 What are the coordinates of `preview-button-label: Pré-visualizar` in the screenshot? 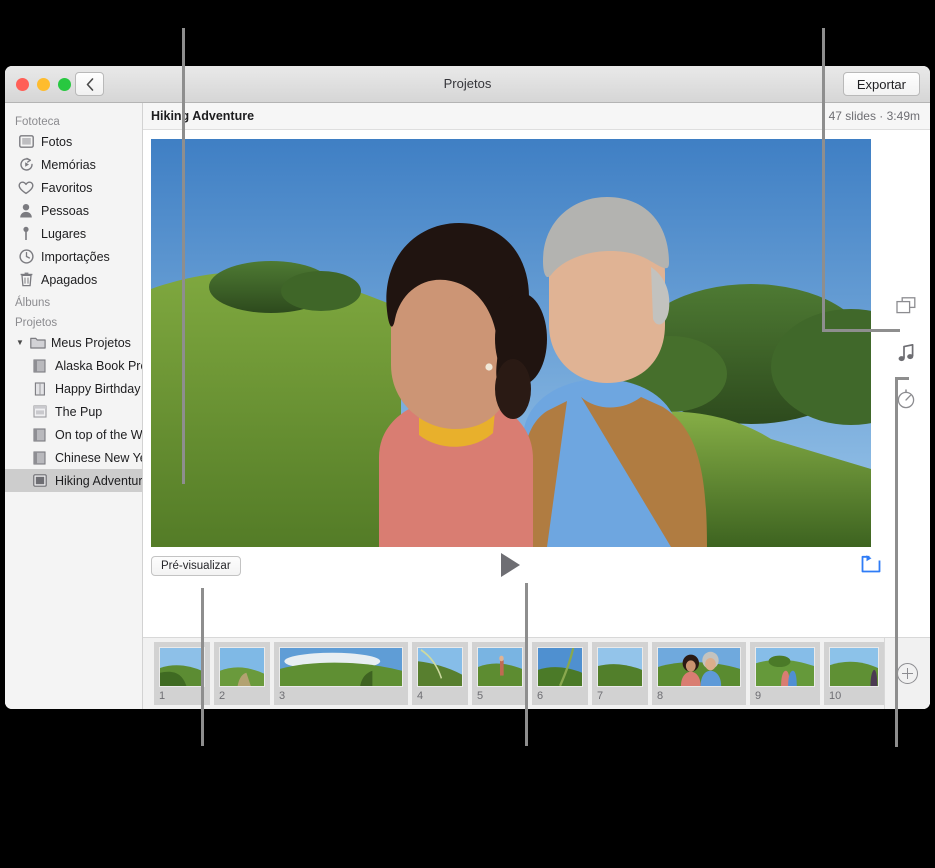 It's located at (196, 566).